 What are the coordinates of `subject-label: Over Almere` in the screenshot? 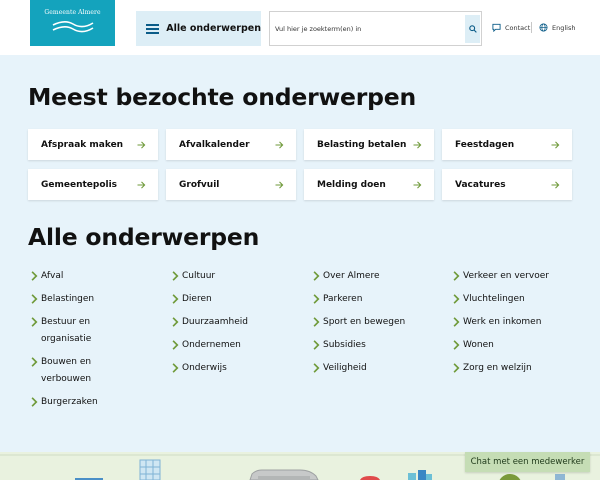 It's located at (351, 276).